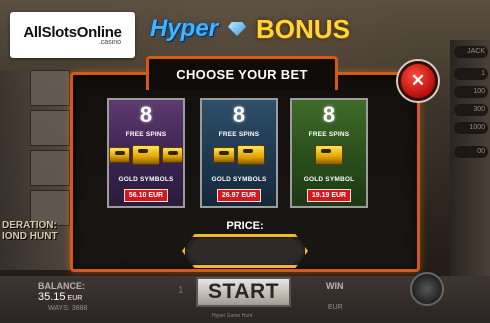 The image size is (490, 323). What do you see at coordinates (329, 179) in the screenshot?
I see `gold-symbols-label: GOLD SYMBOL` at bounding box center [329, 179].